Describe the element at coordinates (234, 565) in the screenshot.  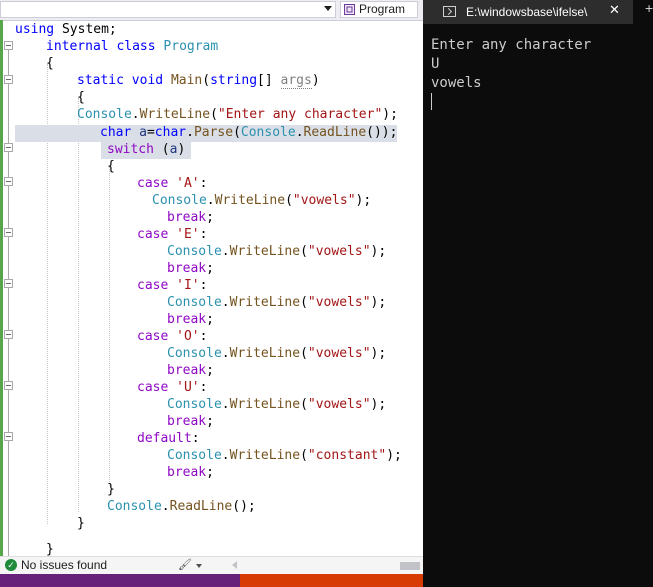
I see `scroll-left-icon` at that location.